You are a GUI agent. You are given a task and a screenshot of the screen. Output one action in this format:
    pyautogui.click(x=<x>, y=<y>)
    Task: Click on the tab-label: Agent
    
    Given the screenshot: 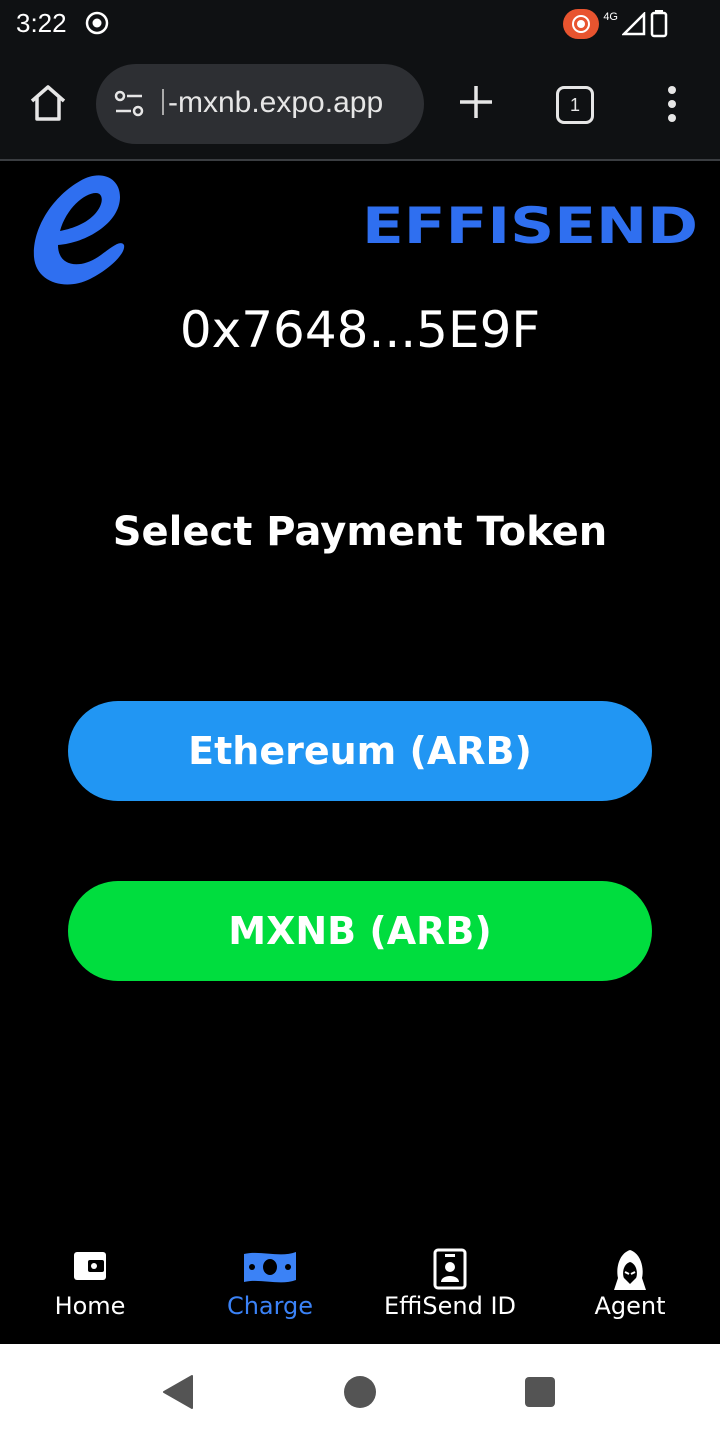 What is the action you would take?
    pyautogui.click(x=630, y=1306)
    